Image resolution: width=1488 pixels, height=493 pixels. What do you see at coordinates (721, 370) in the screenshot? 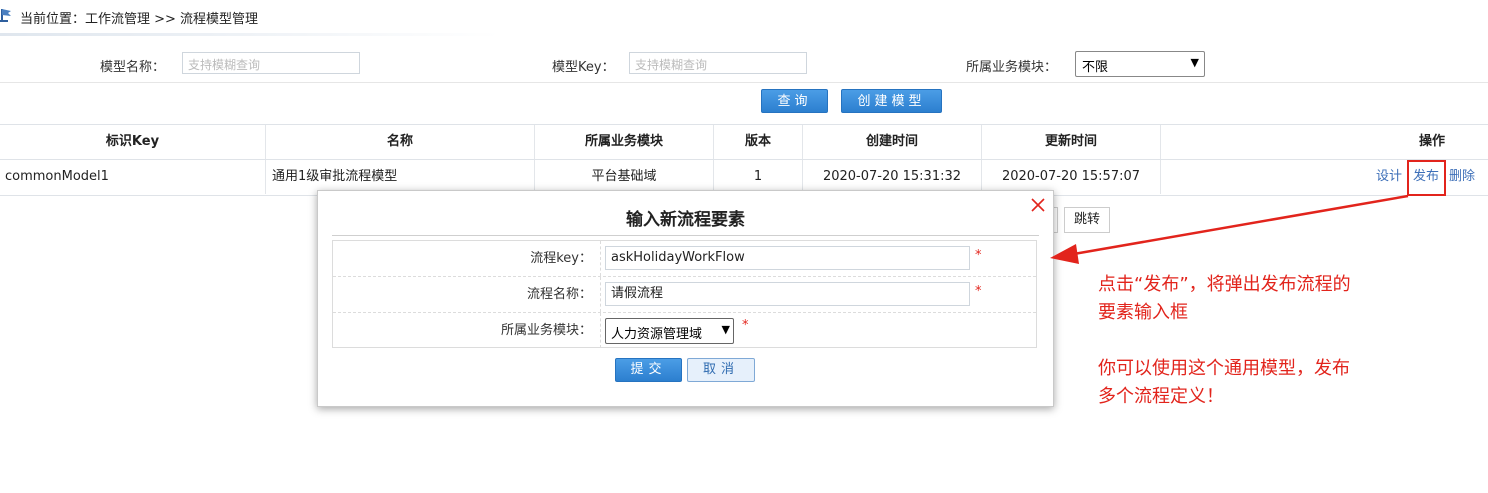
I see `cancel-button: 取消` at bounding box center [721, 370].